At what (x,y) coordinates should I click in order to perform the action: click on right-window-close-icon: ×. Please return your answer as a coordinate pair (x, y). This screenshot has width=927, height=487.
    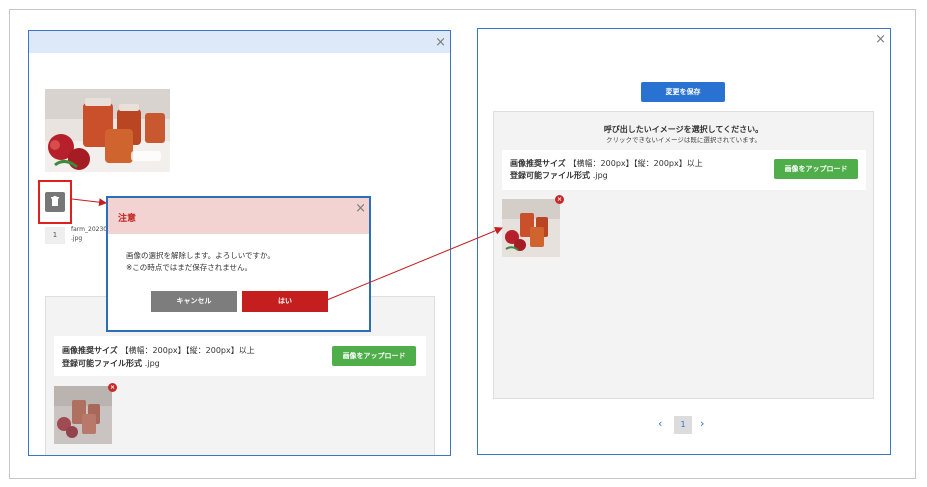
    Looking at the image, I should click on (880, 39).